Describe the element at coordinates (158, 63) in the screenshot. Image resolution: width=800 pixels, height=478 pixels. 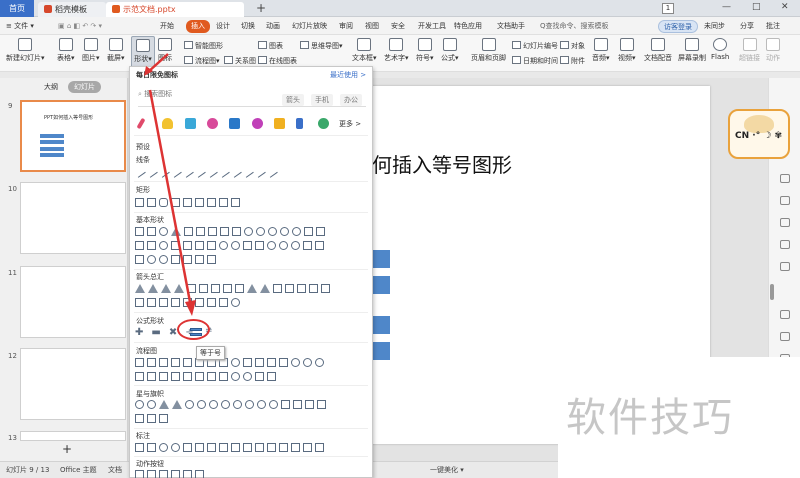
I see `guide-arrow-top` at that location.